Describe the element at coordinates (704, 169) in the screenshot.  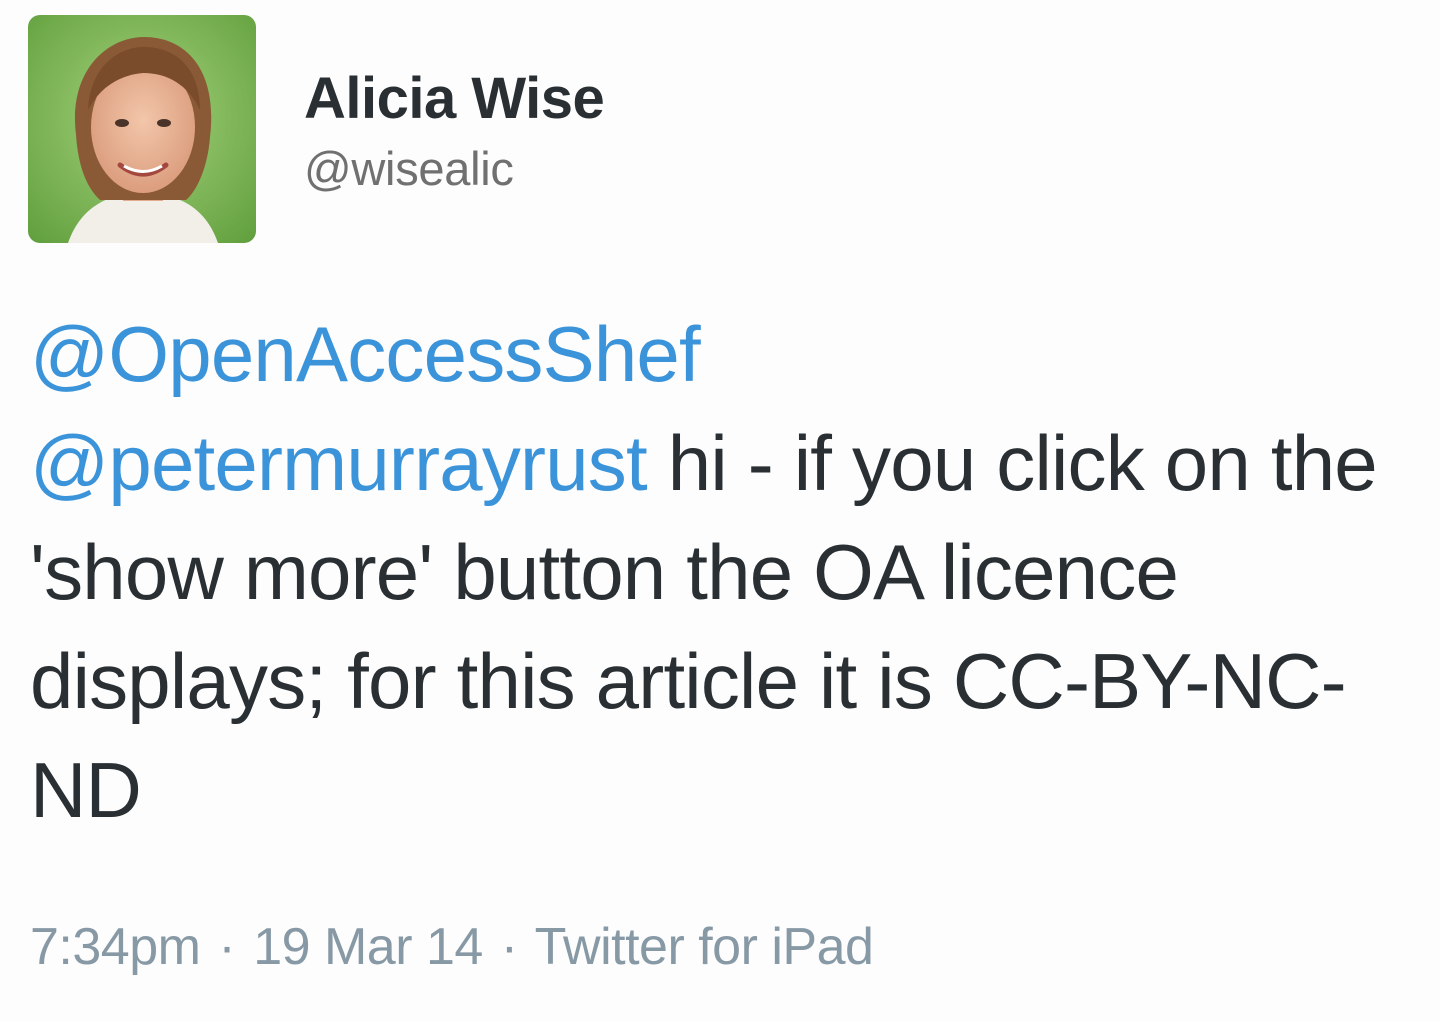
I see `author-handle: @wisealic` at that location.